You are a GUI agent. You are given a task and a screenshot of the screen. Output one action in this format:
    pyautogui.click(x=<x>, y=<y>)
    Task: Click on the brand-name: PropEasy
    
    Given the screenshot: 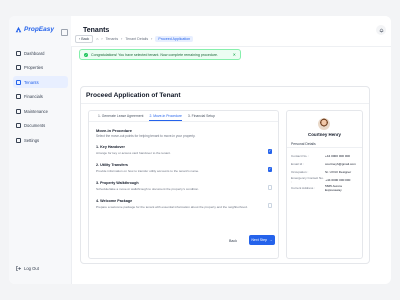 What is the action you would take?
    pyautogui.click(x=39, y=29)
    